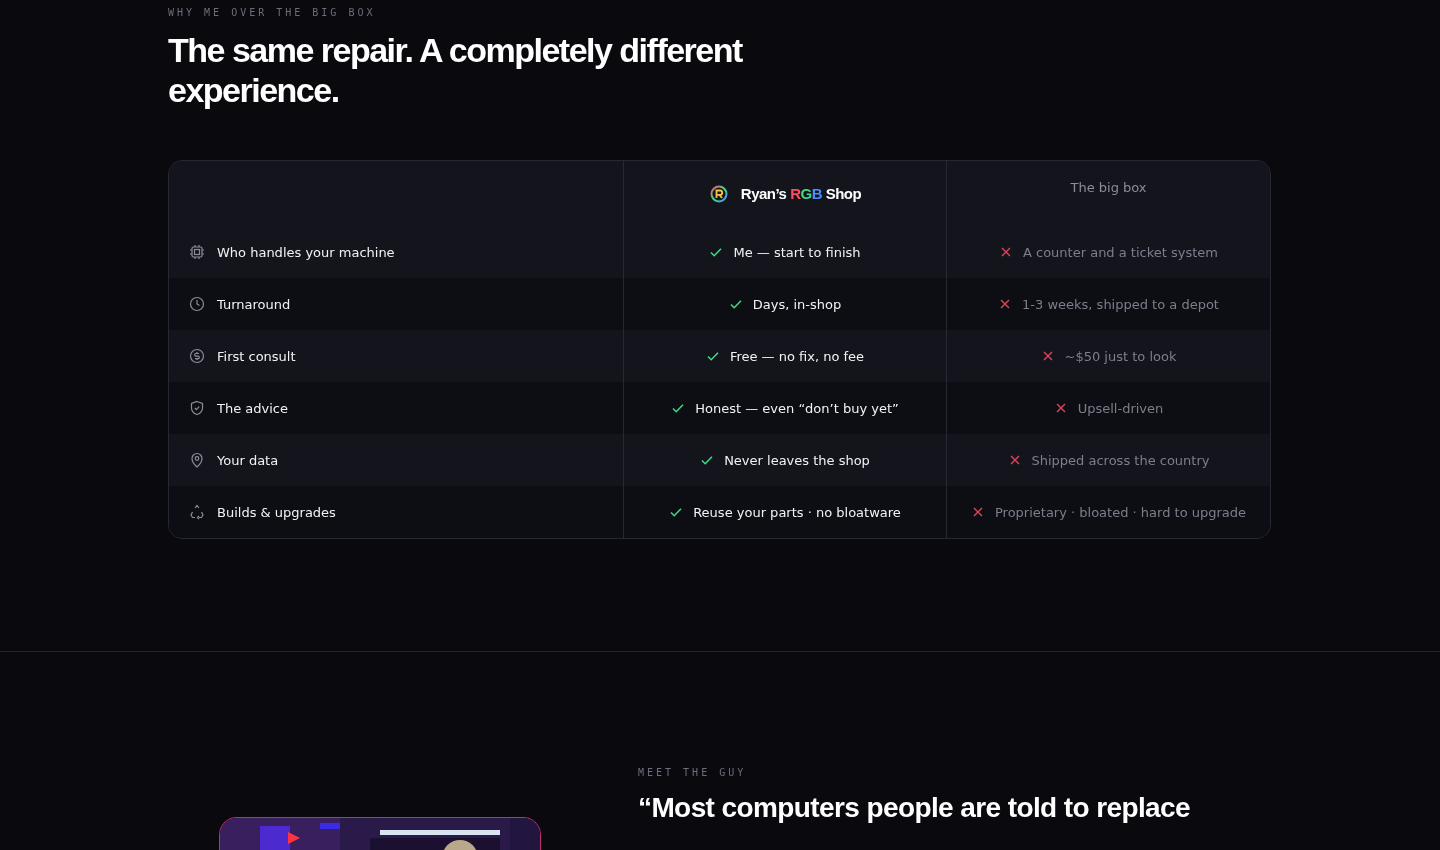  What do you see at coordinates (276, 512) in the screenshot?
I see `row-label: Builds & upgrades` at bounding box center [276, 512].